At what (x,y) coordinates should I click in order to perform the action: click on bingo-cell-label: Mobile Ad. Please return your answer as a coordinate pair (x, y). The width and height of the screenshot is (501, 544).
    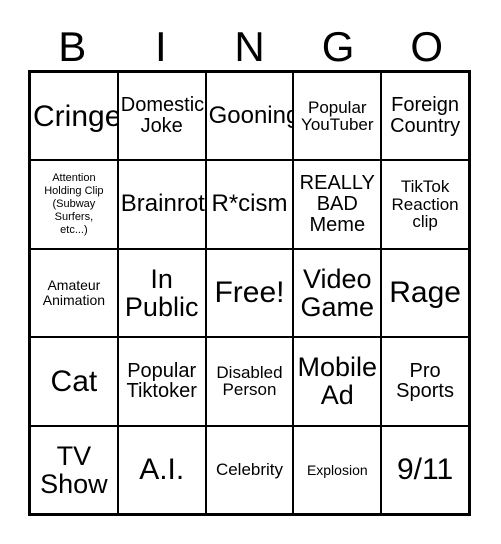
    Looking at the image, I should click on (337, 381).